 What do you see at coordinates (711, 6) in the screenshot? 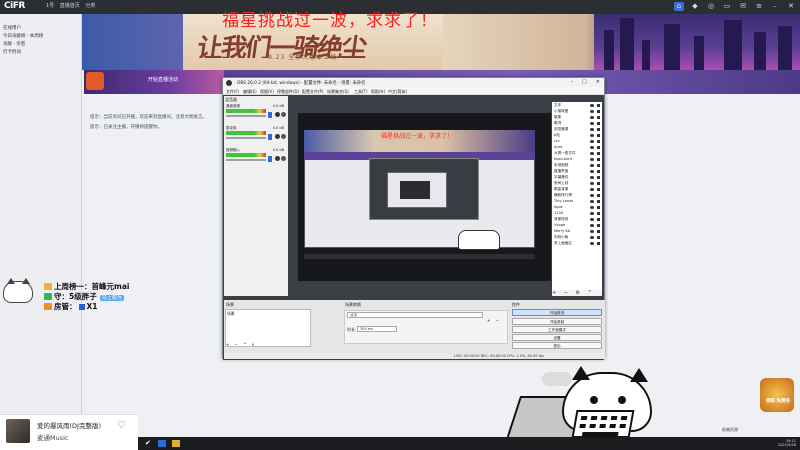
I see `gamepad-icon: ◎` at bounding box center [711, 6].